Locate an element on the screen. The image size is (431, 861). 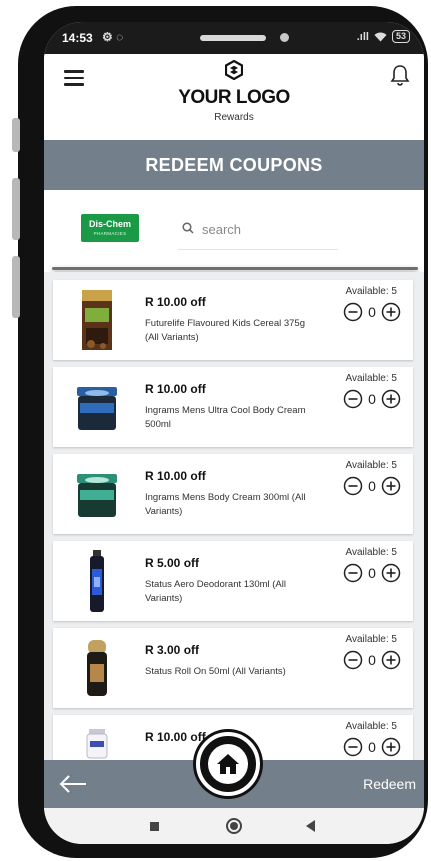
coupon-discount: R 5.00 off is located at coordinates (172, 563).